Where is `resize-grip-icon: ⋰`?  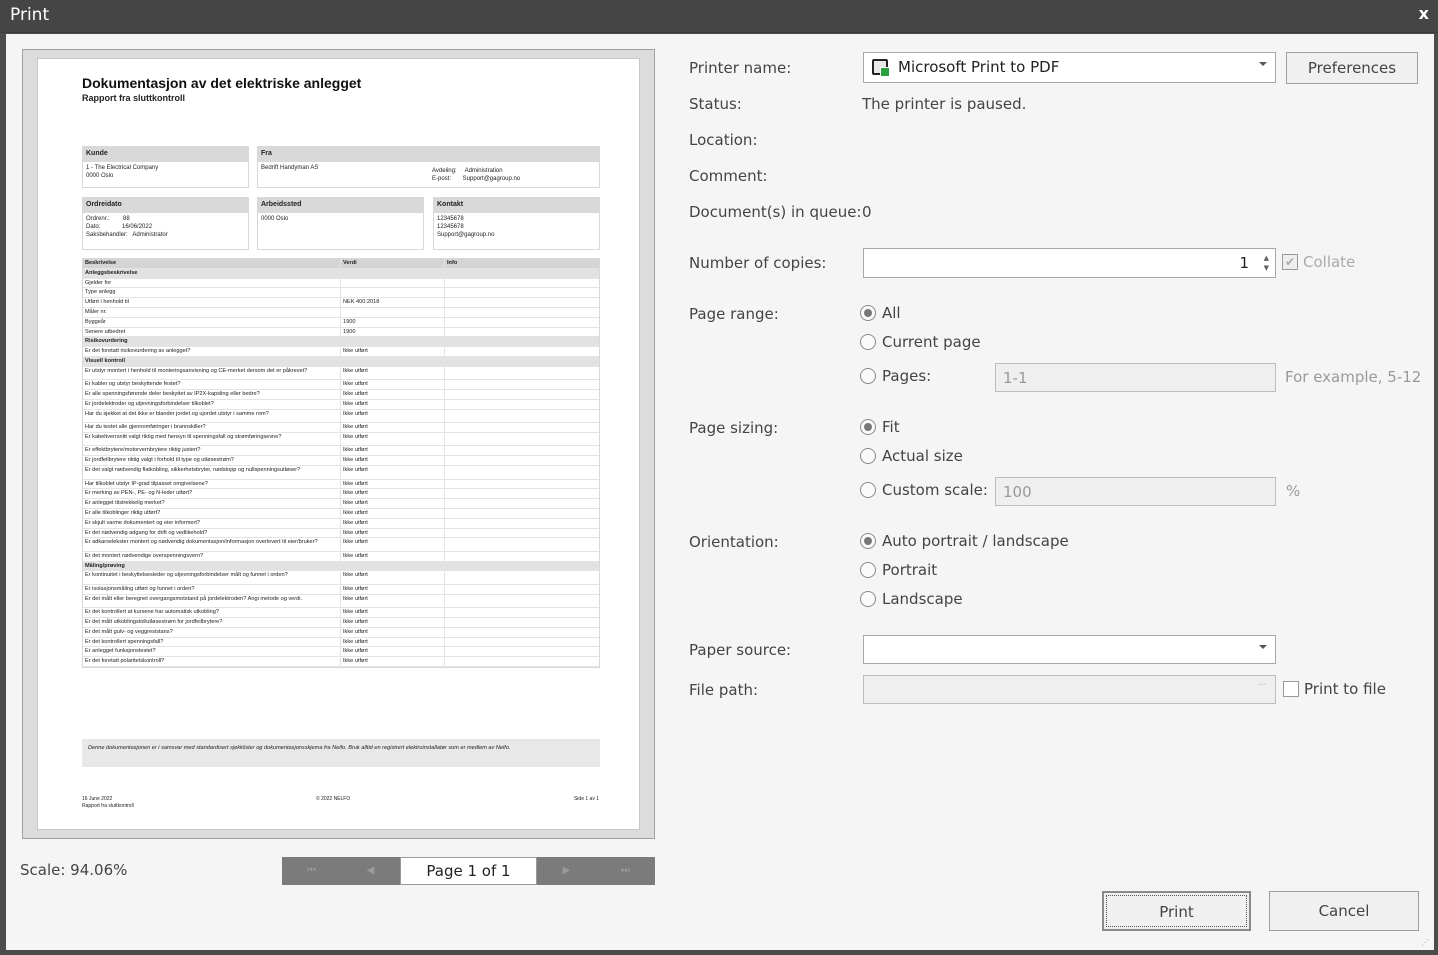
resize-grip-icon: ⋰ is located at coordinates (1426, 943).